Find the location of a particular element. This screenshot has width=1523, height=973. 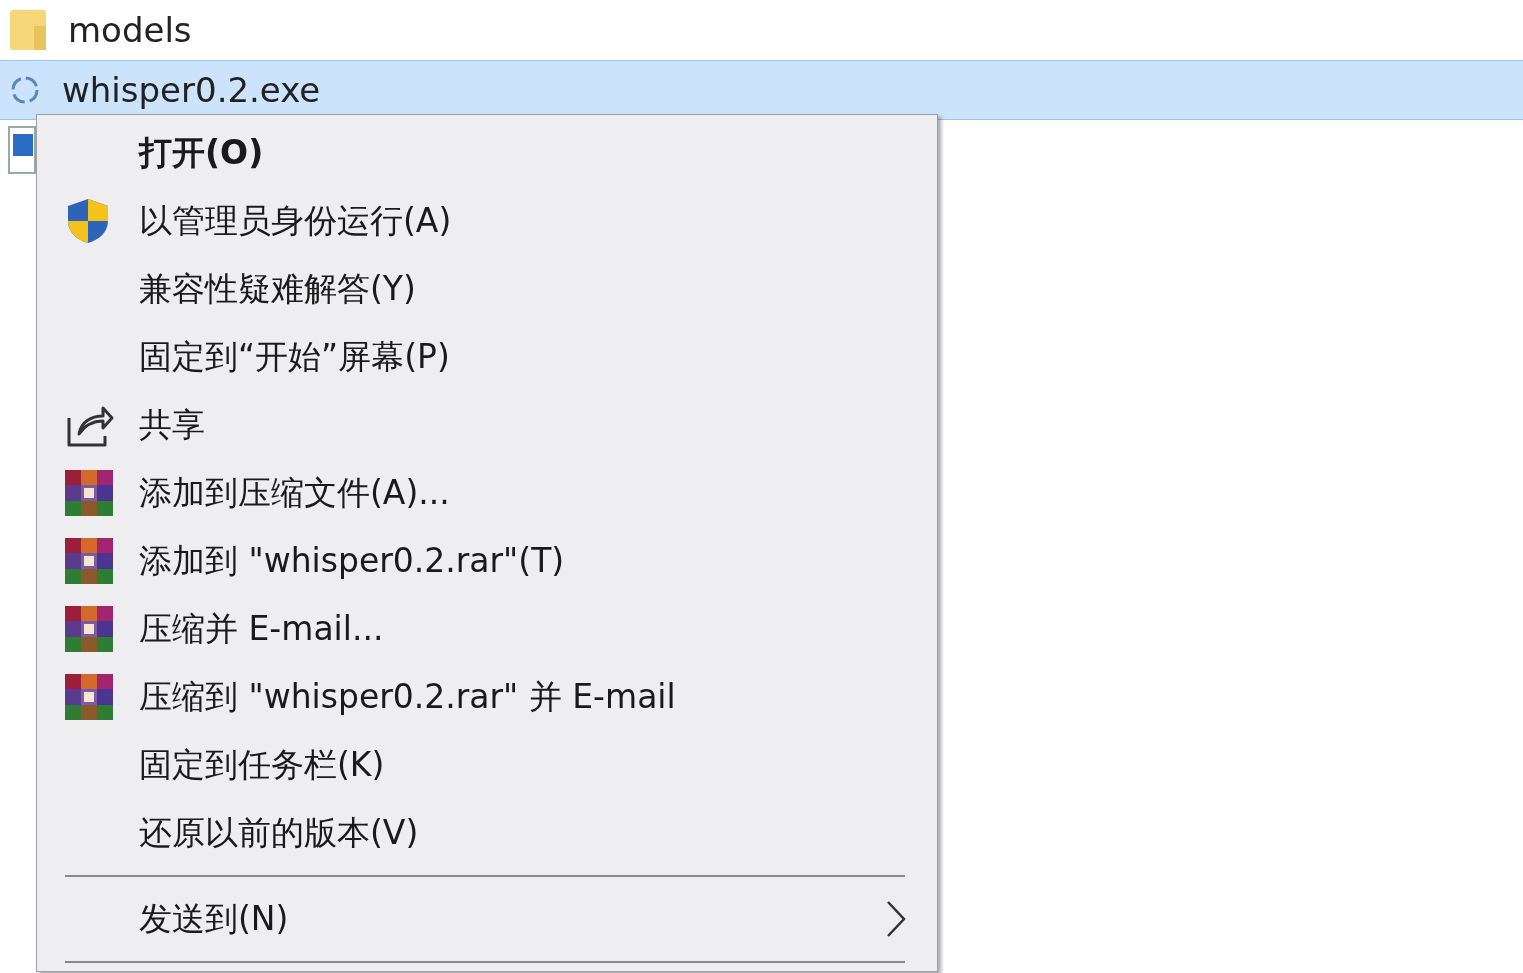

menu-item-label: 发送到(N) is located at coordinates (214, 919).